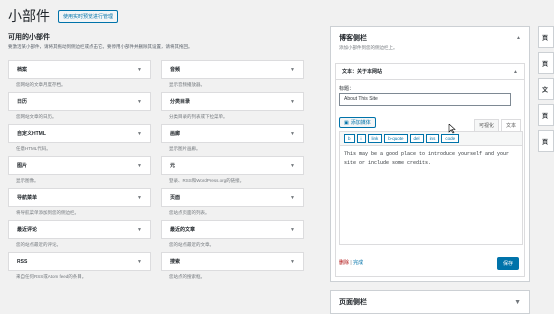 Image resolution: width=554 pixels, height=314 pixels. What do you see at coordinates (22, 102) in the screenshot?
I see `widget-name: 日历` at bounding box center [22, 102].